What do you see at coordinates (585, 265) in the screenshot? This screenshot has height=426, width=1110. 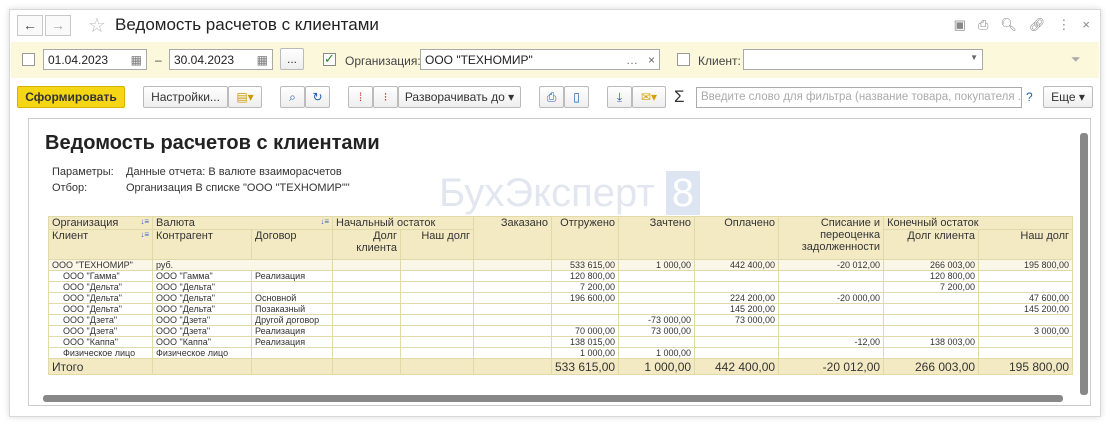 I see `table-cell: 533 615,00` at bounding box center [585, 265].